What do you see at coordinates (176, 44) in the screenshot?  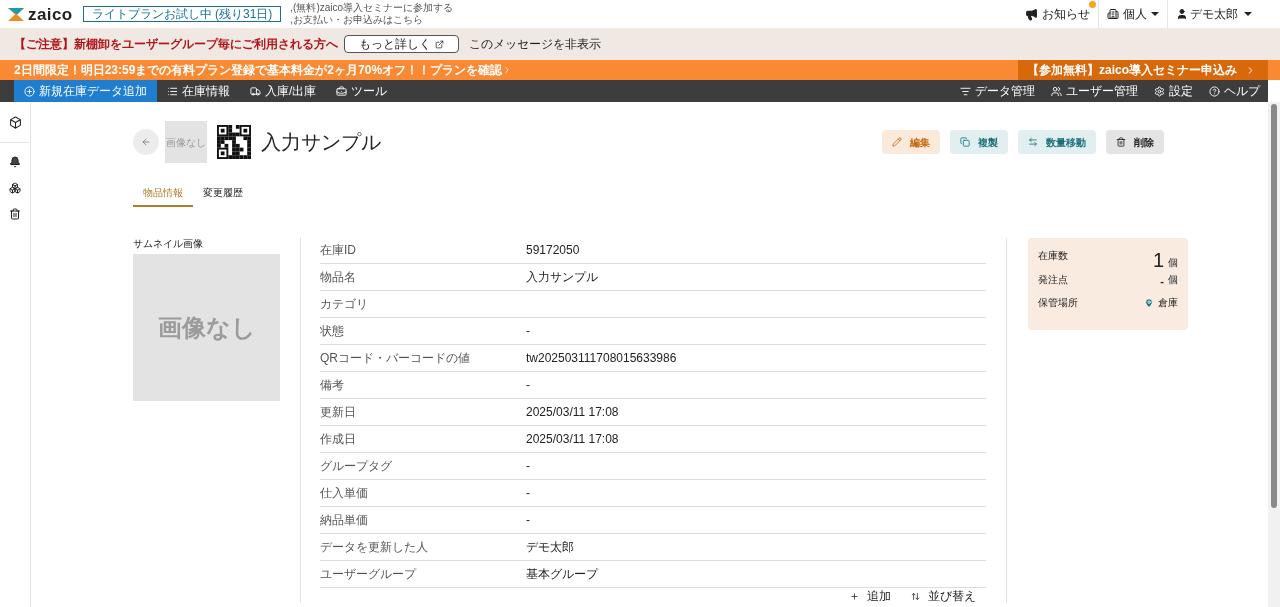 I see `notice-text: 【ご注意】新棚卸をユーザーグループ毎にご利用される方へ` at bounding box center [176, 44].